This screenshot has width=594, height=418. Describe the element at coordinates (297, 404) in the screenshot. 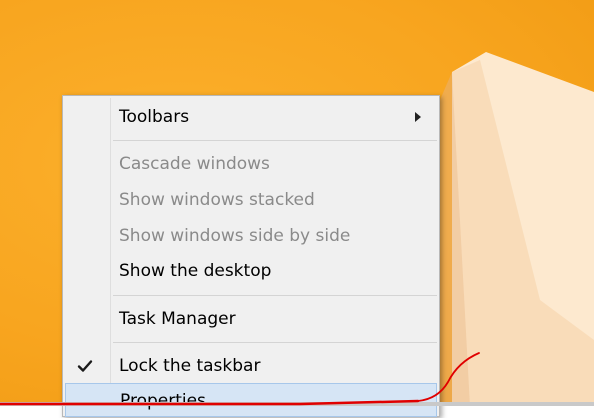

I see `taskbar` at that location.